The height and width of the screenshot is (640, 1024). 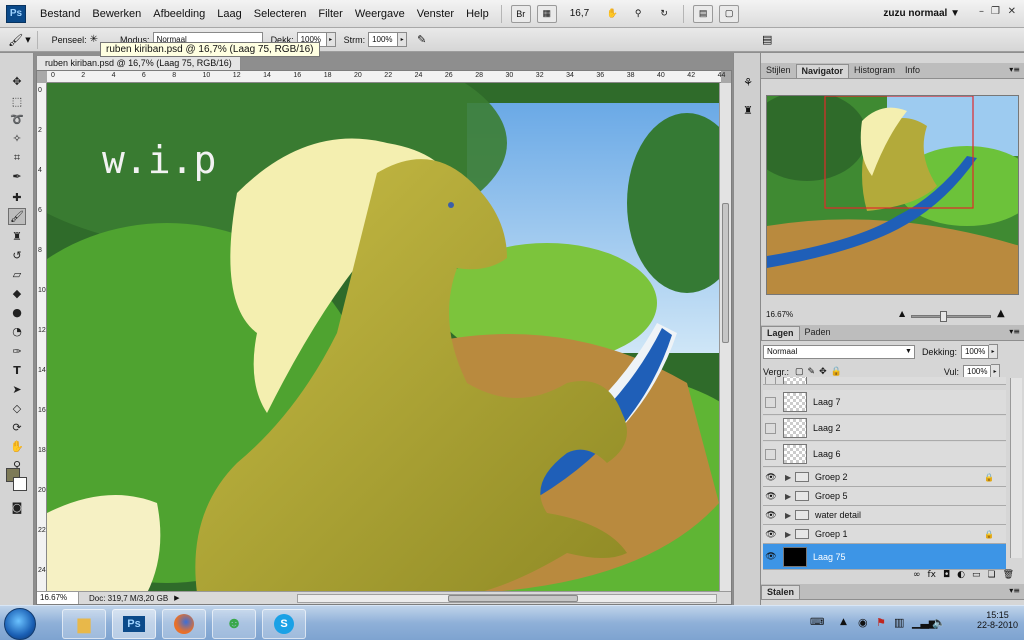 What do you see at coordinates (899, 622) in the screenshot?
I see `tray-network-icon: ▥` at bounding box center [899, 622].